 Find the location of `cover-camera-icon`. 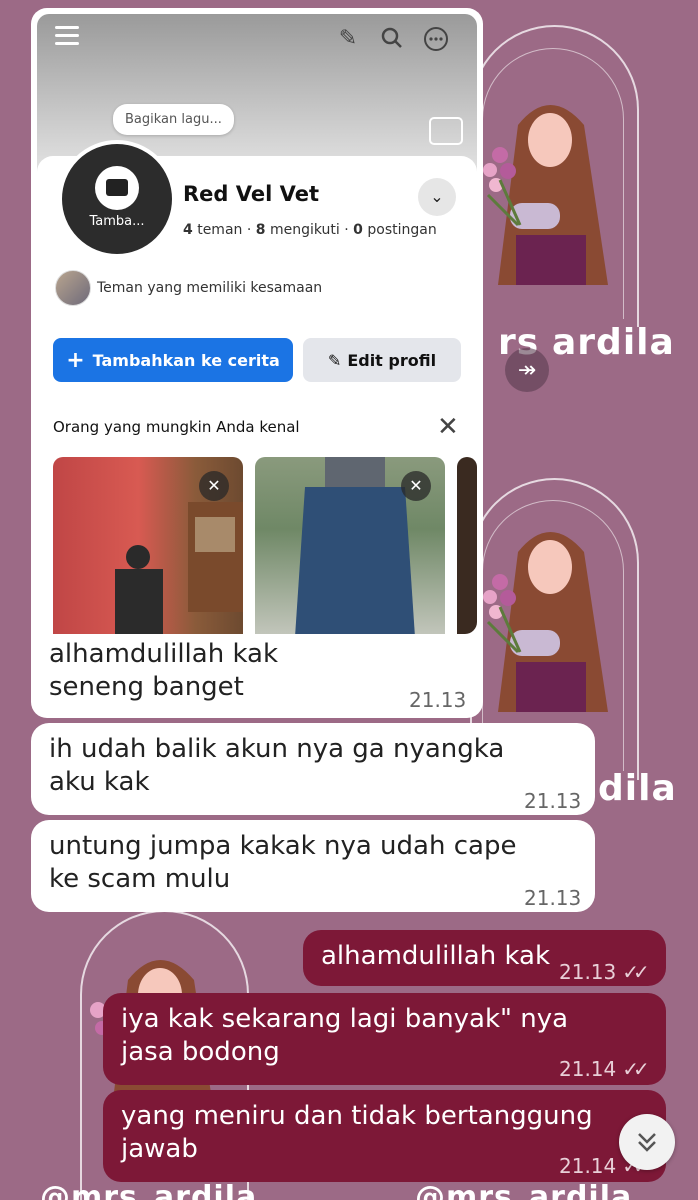

cover-camera-icon is located at coordinates (446, 131).